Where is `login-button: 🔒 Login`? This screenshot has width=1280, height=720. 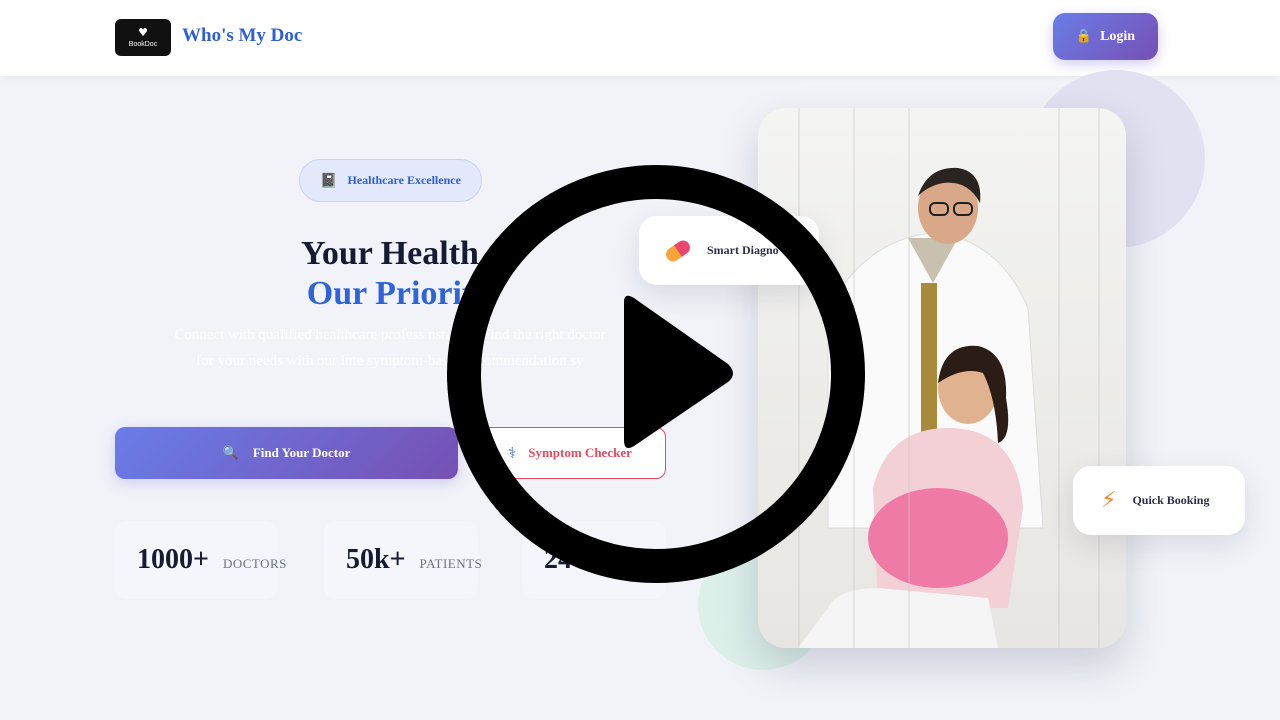 login-button: 🔒 Login is located at coordinates (1105, 36).